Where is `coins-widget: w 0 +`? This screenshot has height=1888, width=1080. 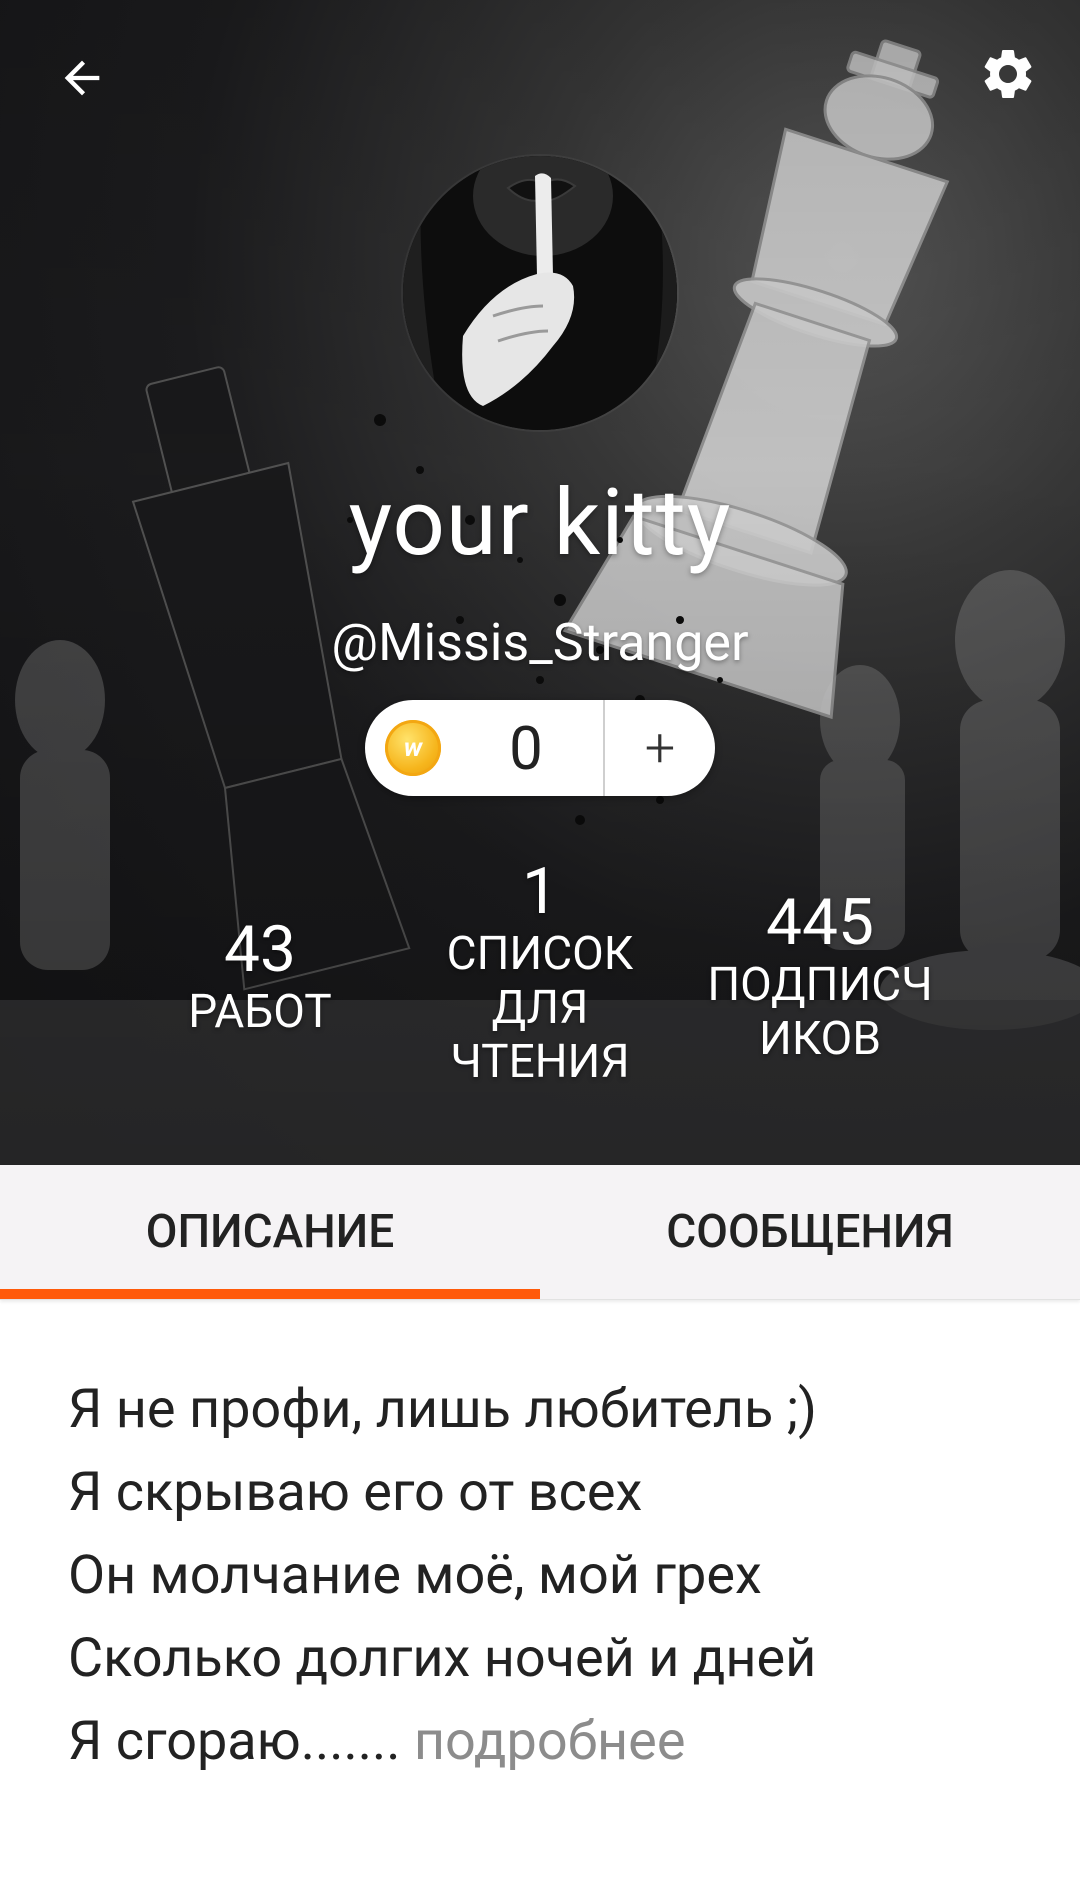 coins-widget: w 0 + is located at coordinates (540, 748).